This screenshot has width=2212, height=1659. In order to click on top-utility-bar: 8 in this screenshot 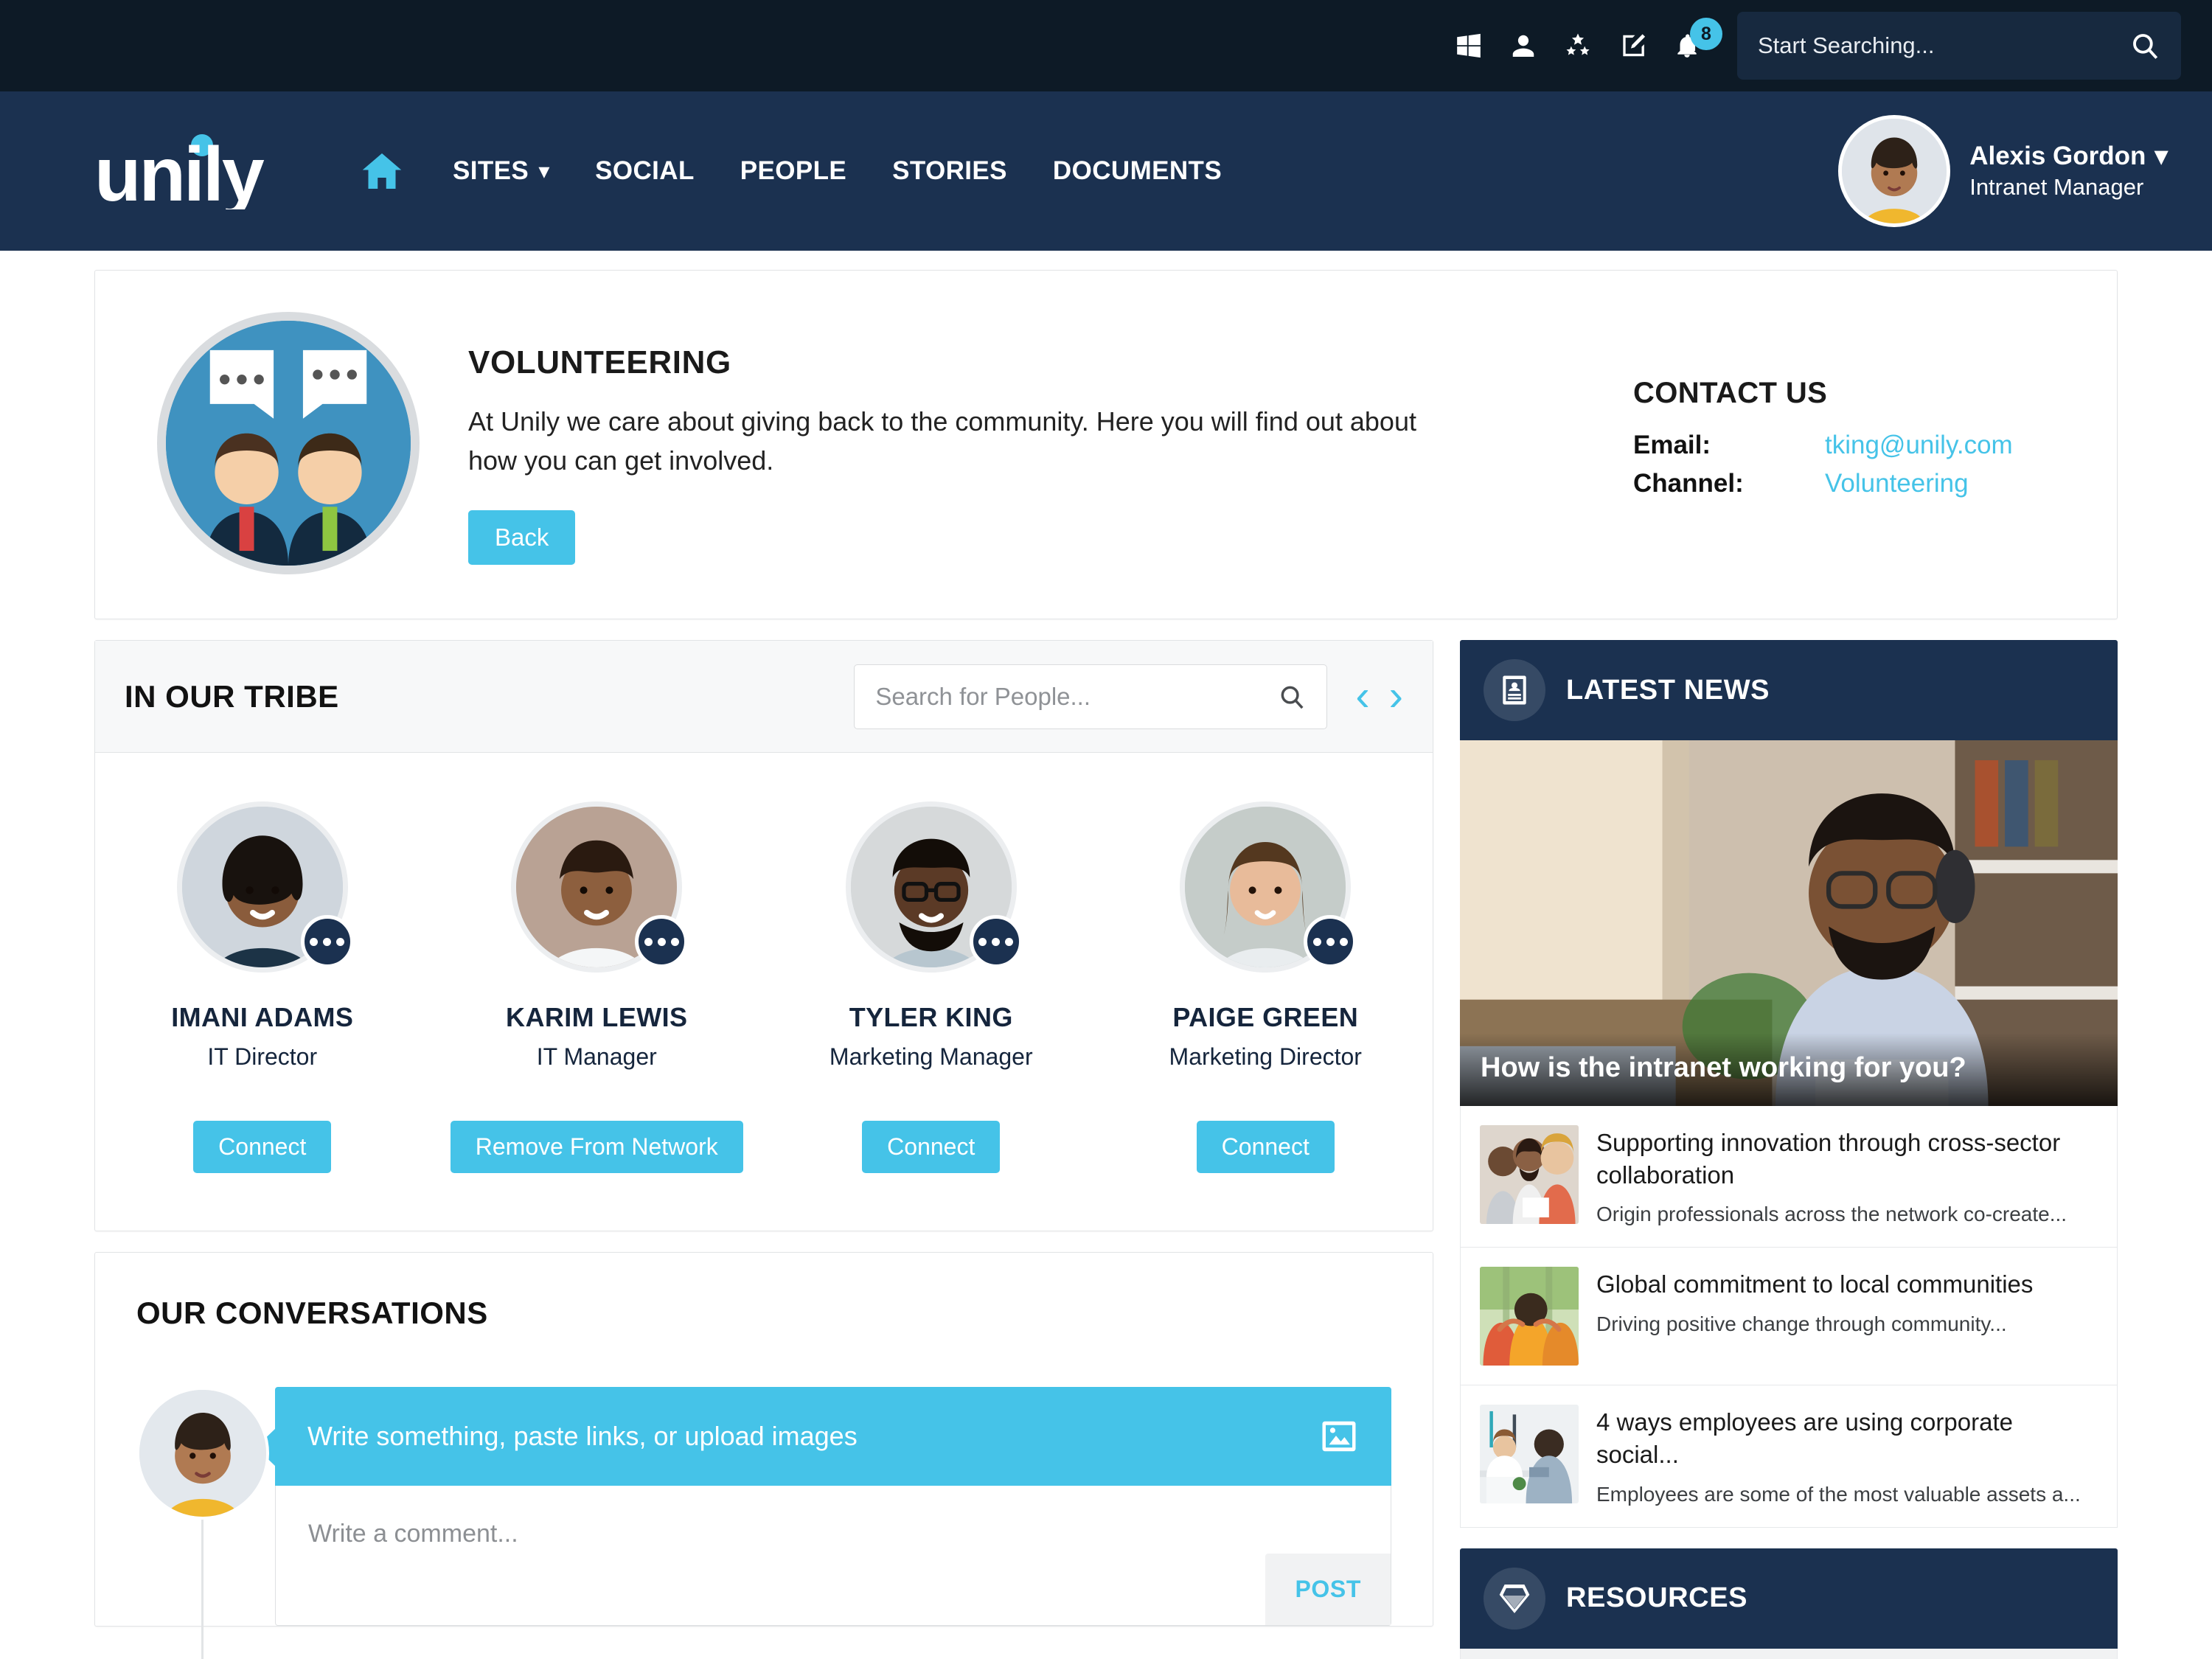, I will do `click(1106, 45)`.